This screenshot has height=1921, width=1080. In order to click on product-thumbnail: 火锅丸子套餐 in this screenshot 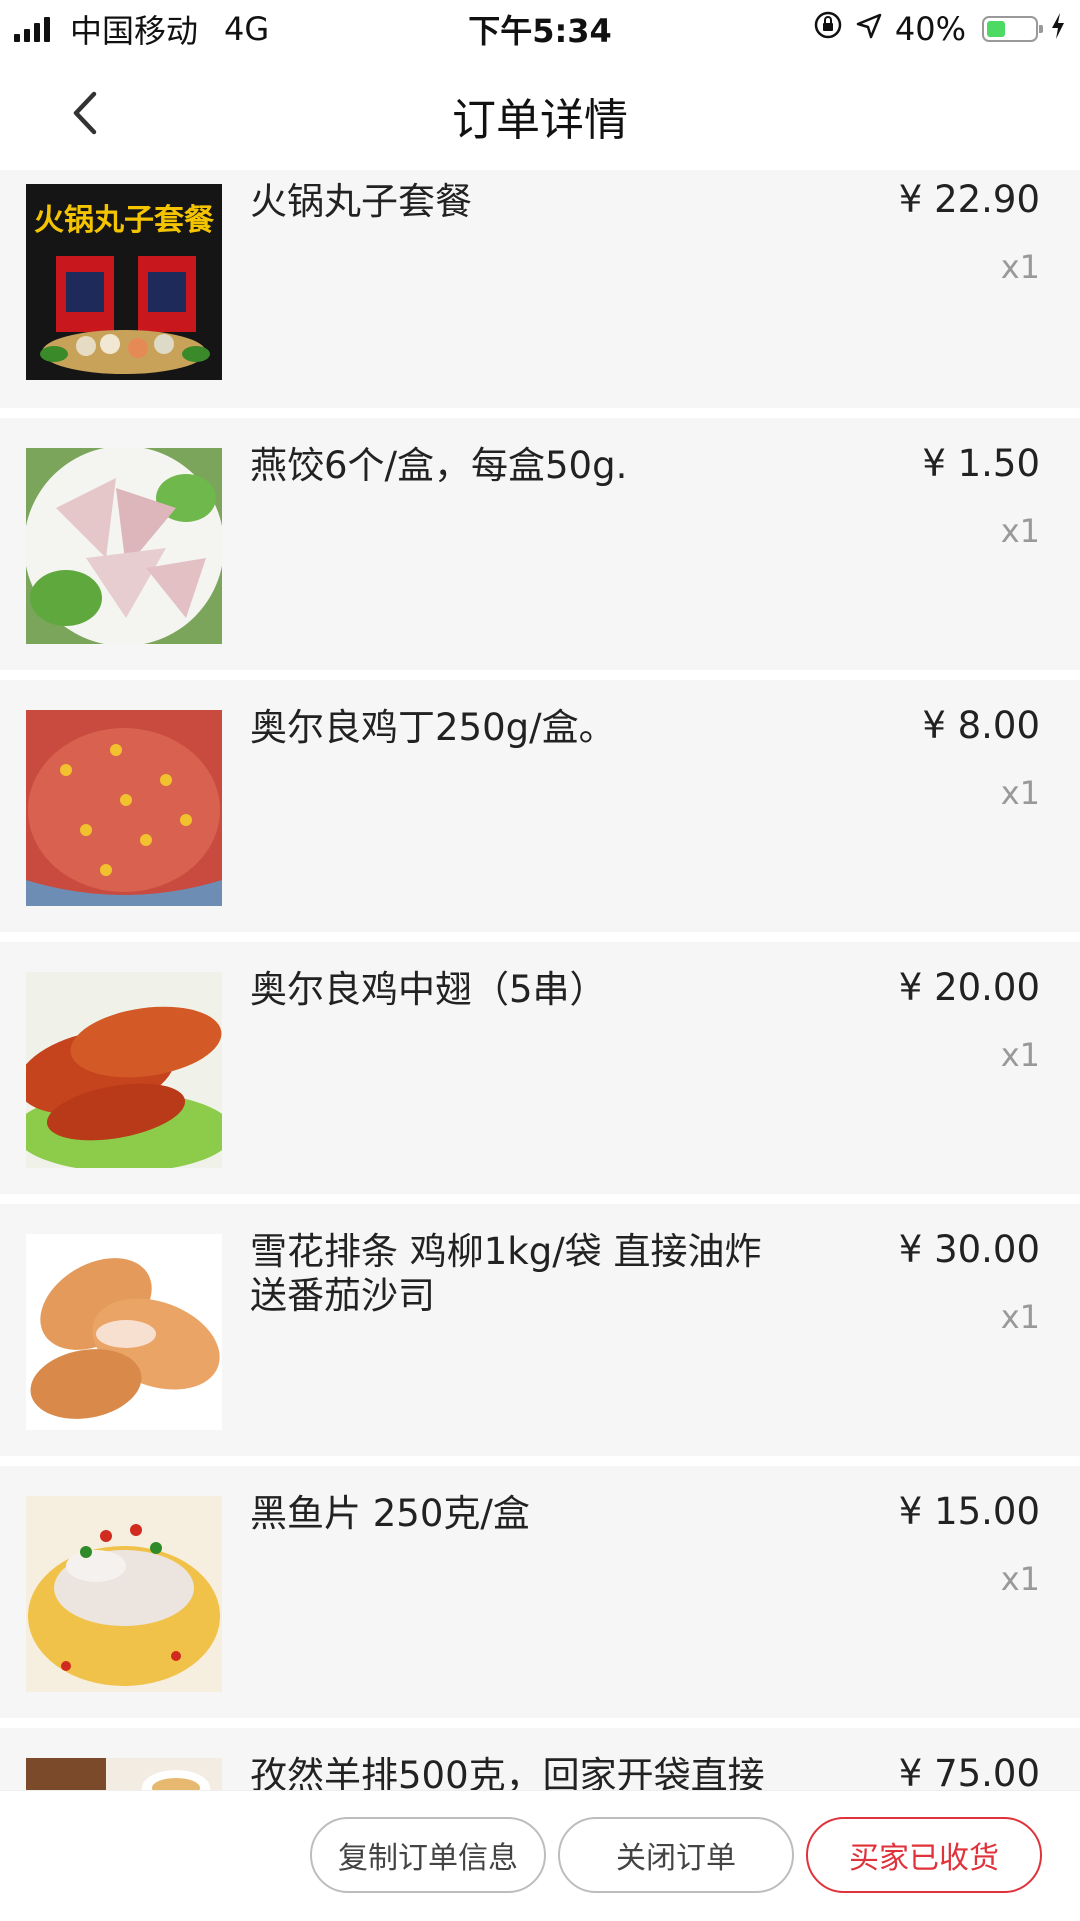, I will do `click(124, 282)`.